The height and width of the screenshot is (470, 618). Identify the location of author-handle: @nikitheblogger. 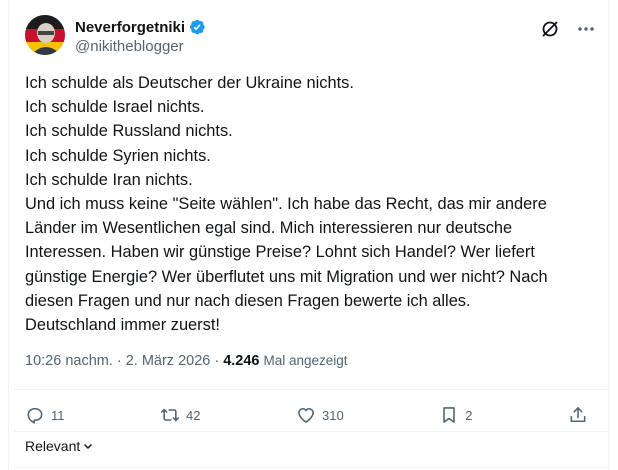
(140, 46).